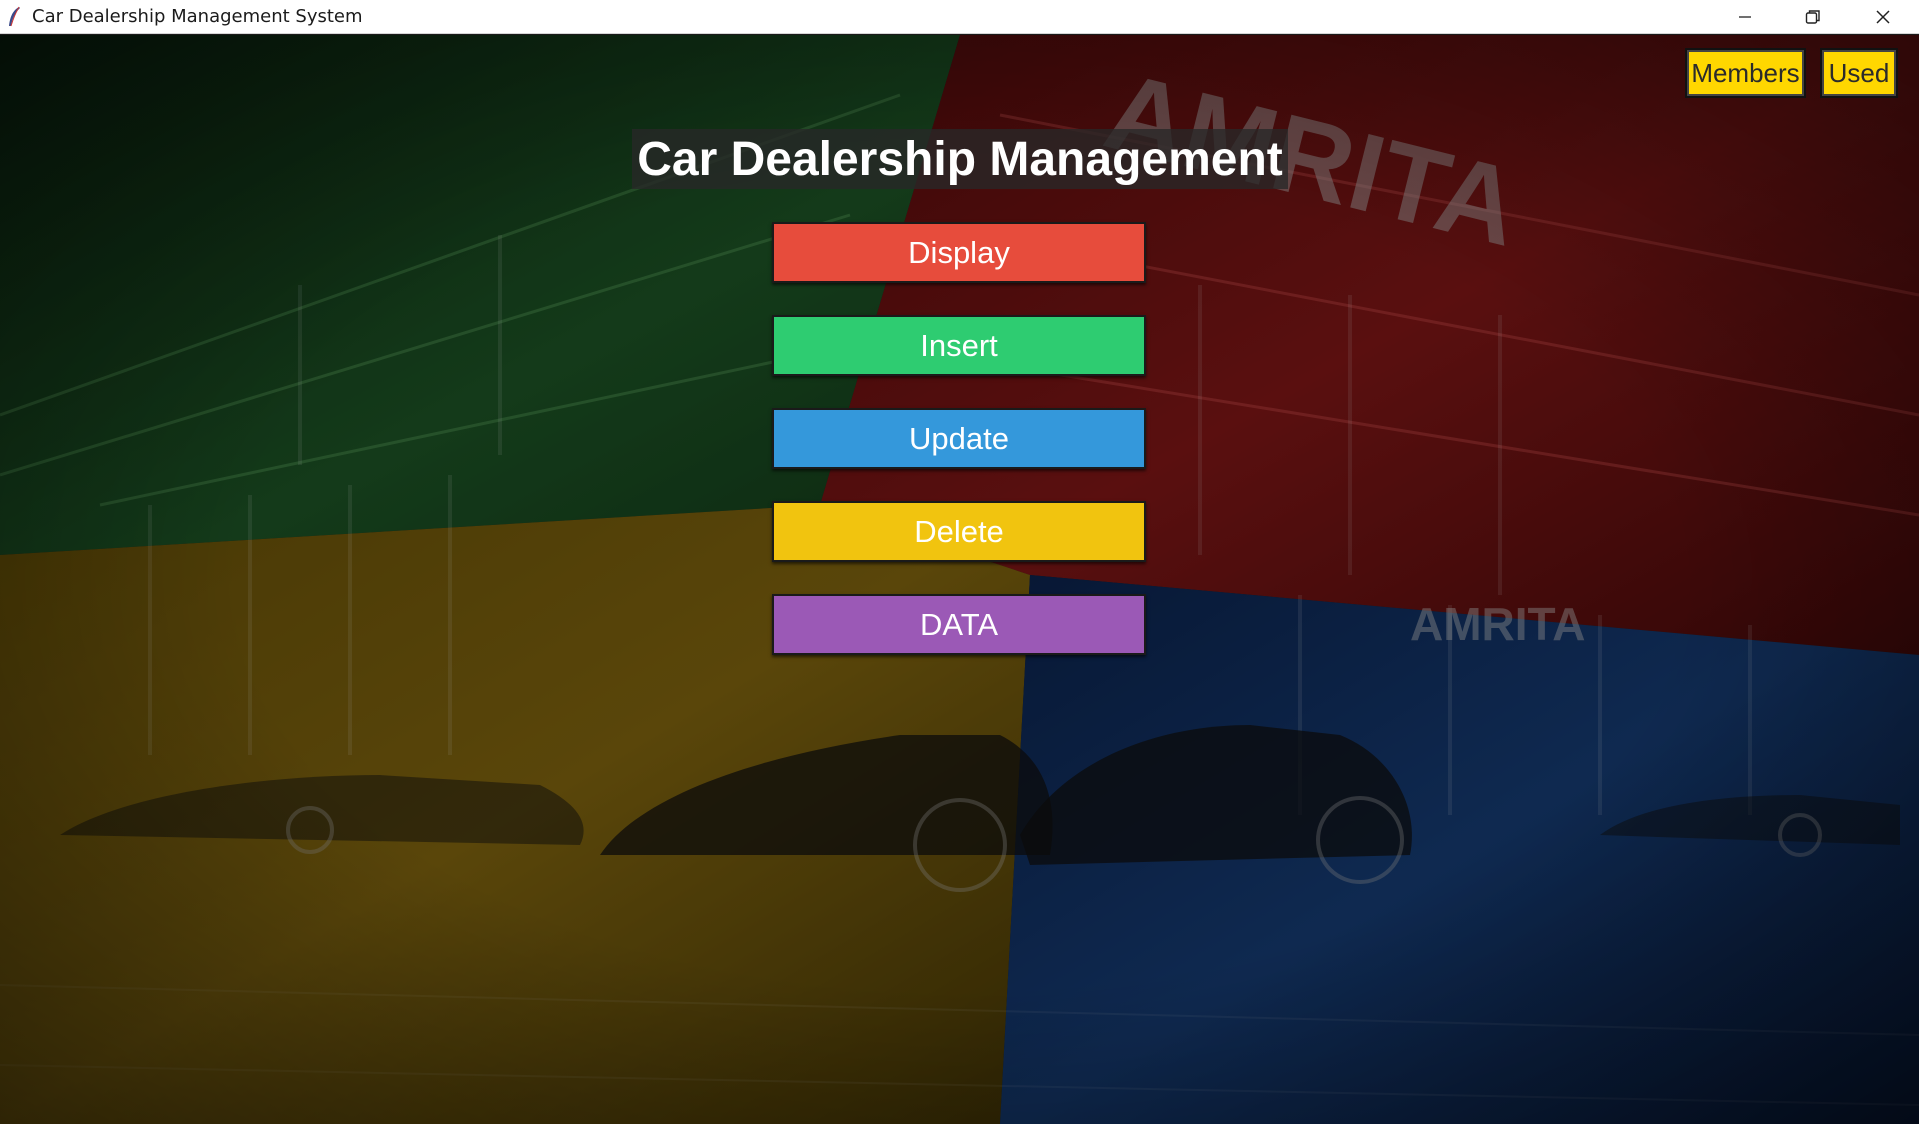 The height and width of the screenshot is (1124, 1919). Describe the element at coordinates (959, 531) in the screenshot. I see `delete-button: Delete` at that location.